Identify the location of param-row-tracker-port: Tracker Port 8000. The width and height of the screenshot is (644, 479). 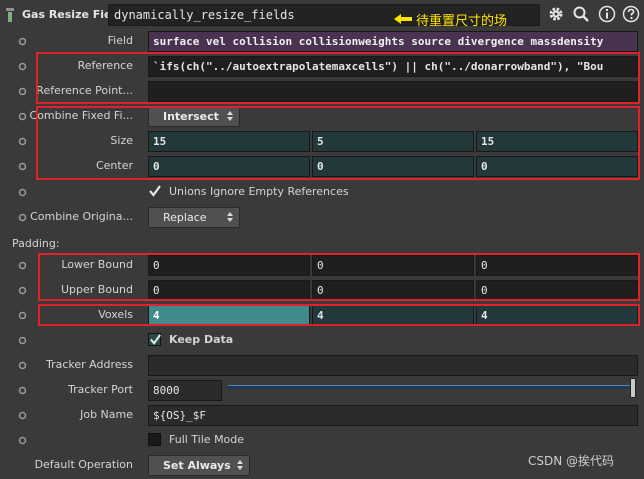
(322, 390).